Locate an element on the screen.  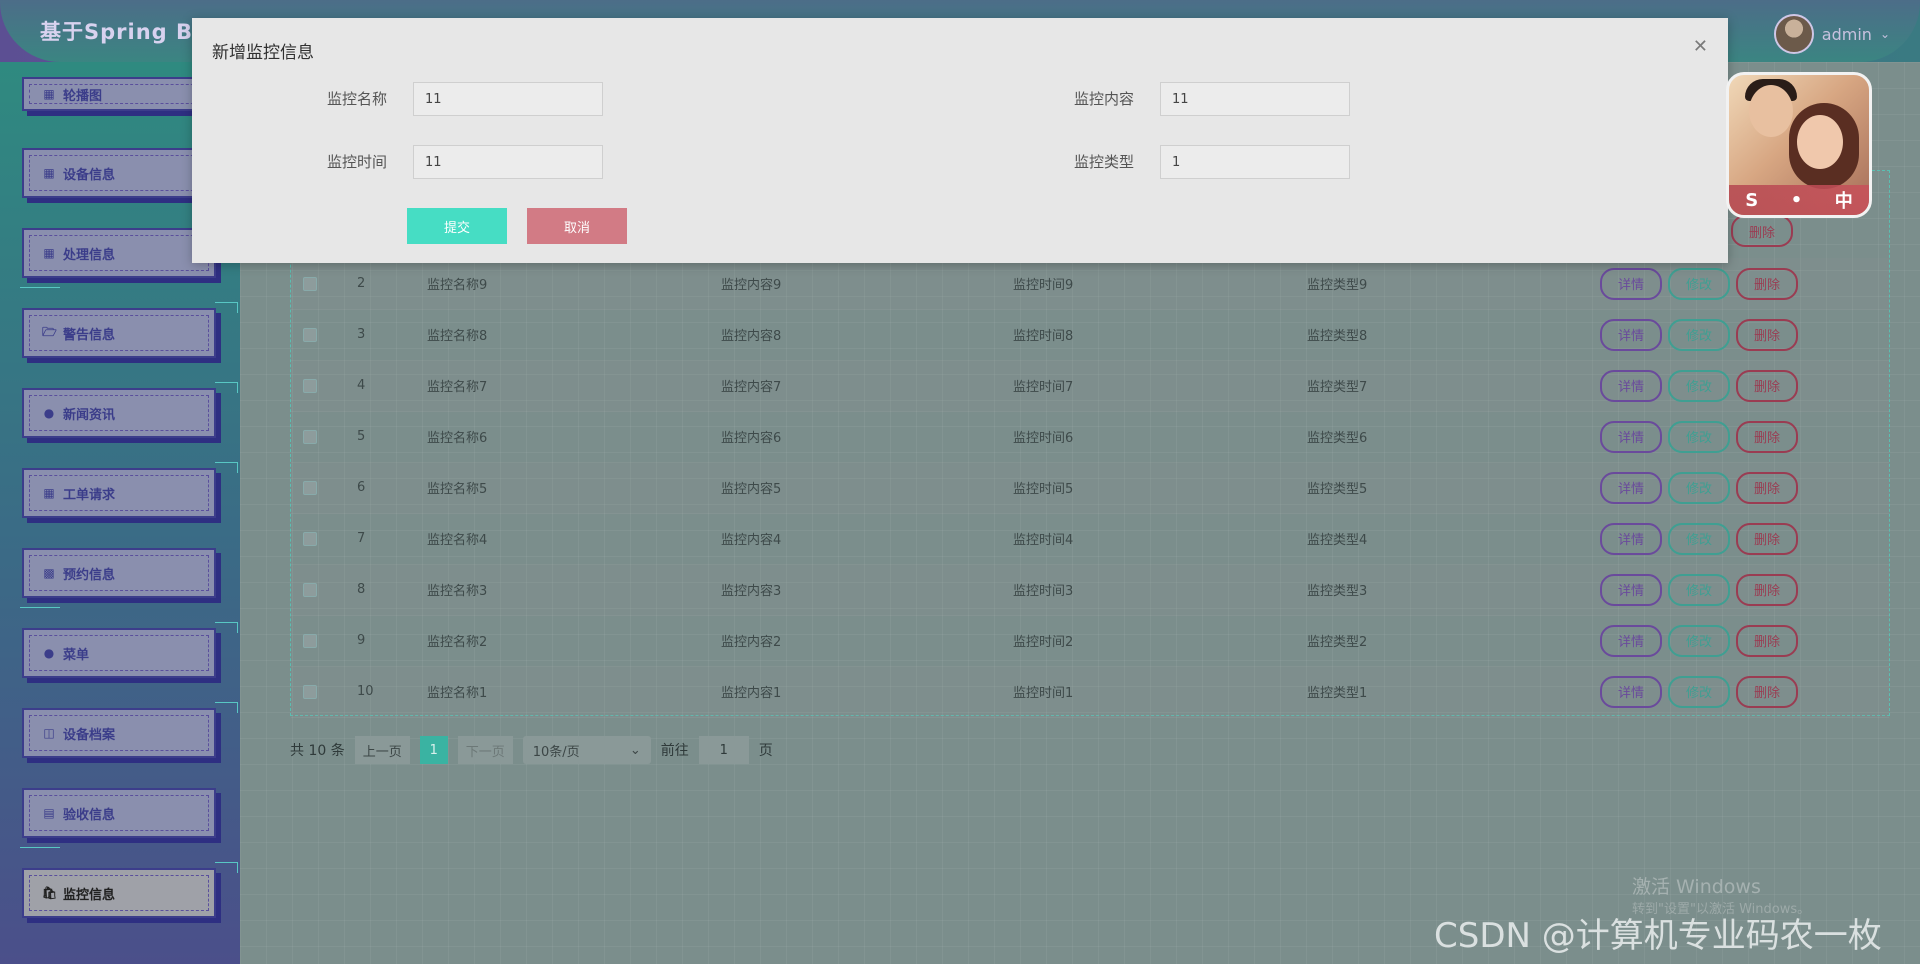
sidebar-item-monitor: 🛍 监控信息 is located at coordinates (130, 890).